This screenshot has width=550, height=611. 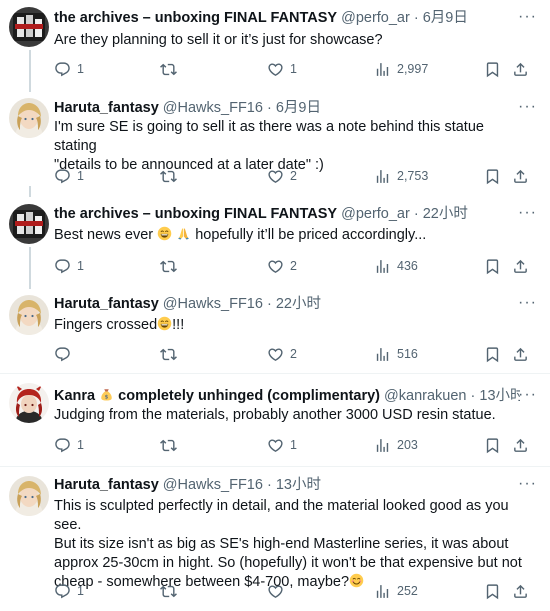 I want to click on action-bar: 1 2 436, so click(x=295, y=266).